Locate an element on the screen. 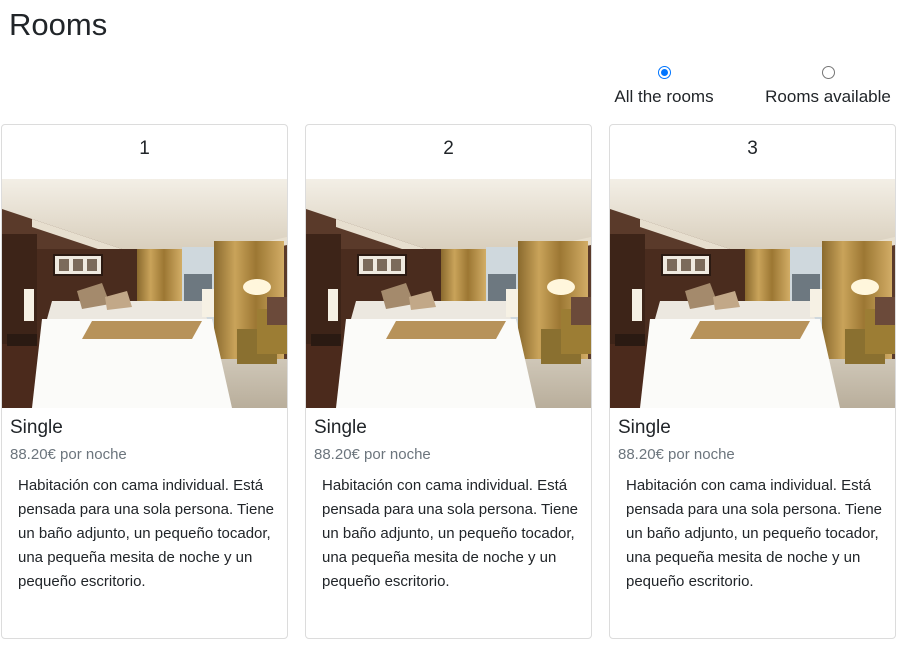 This screenshot has height=646, width=908. page-title: Rooms is located at coordinates (58, 24).